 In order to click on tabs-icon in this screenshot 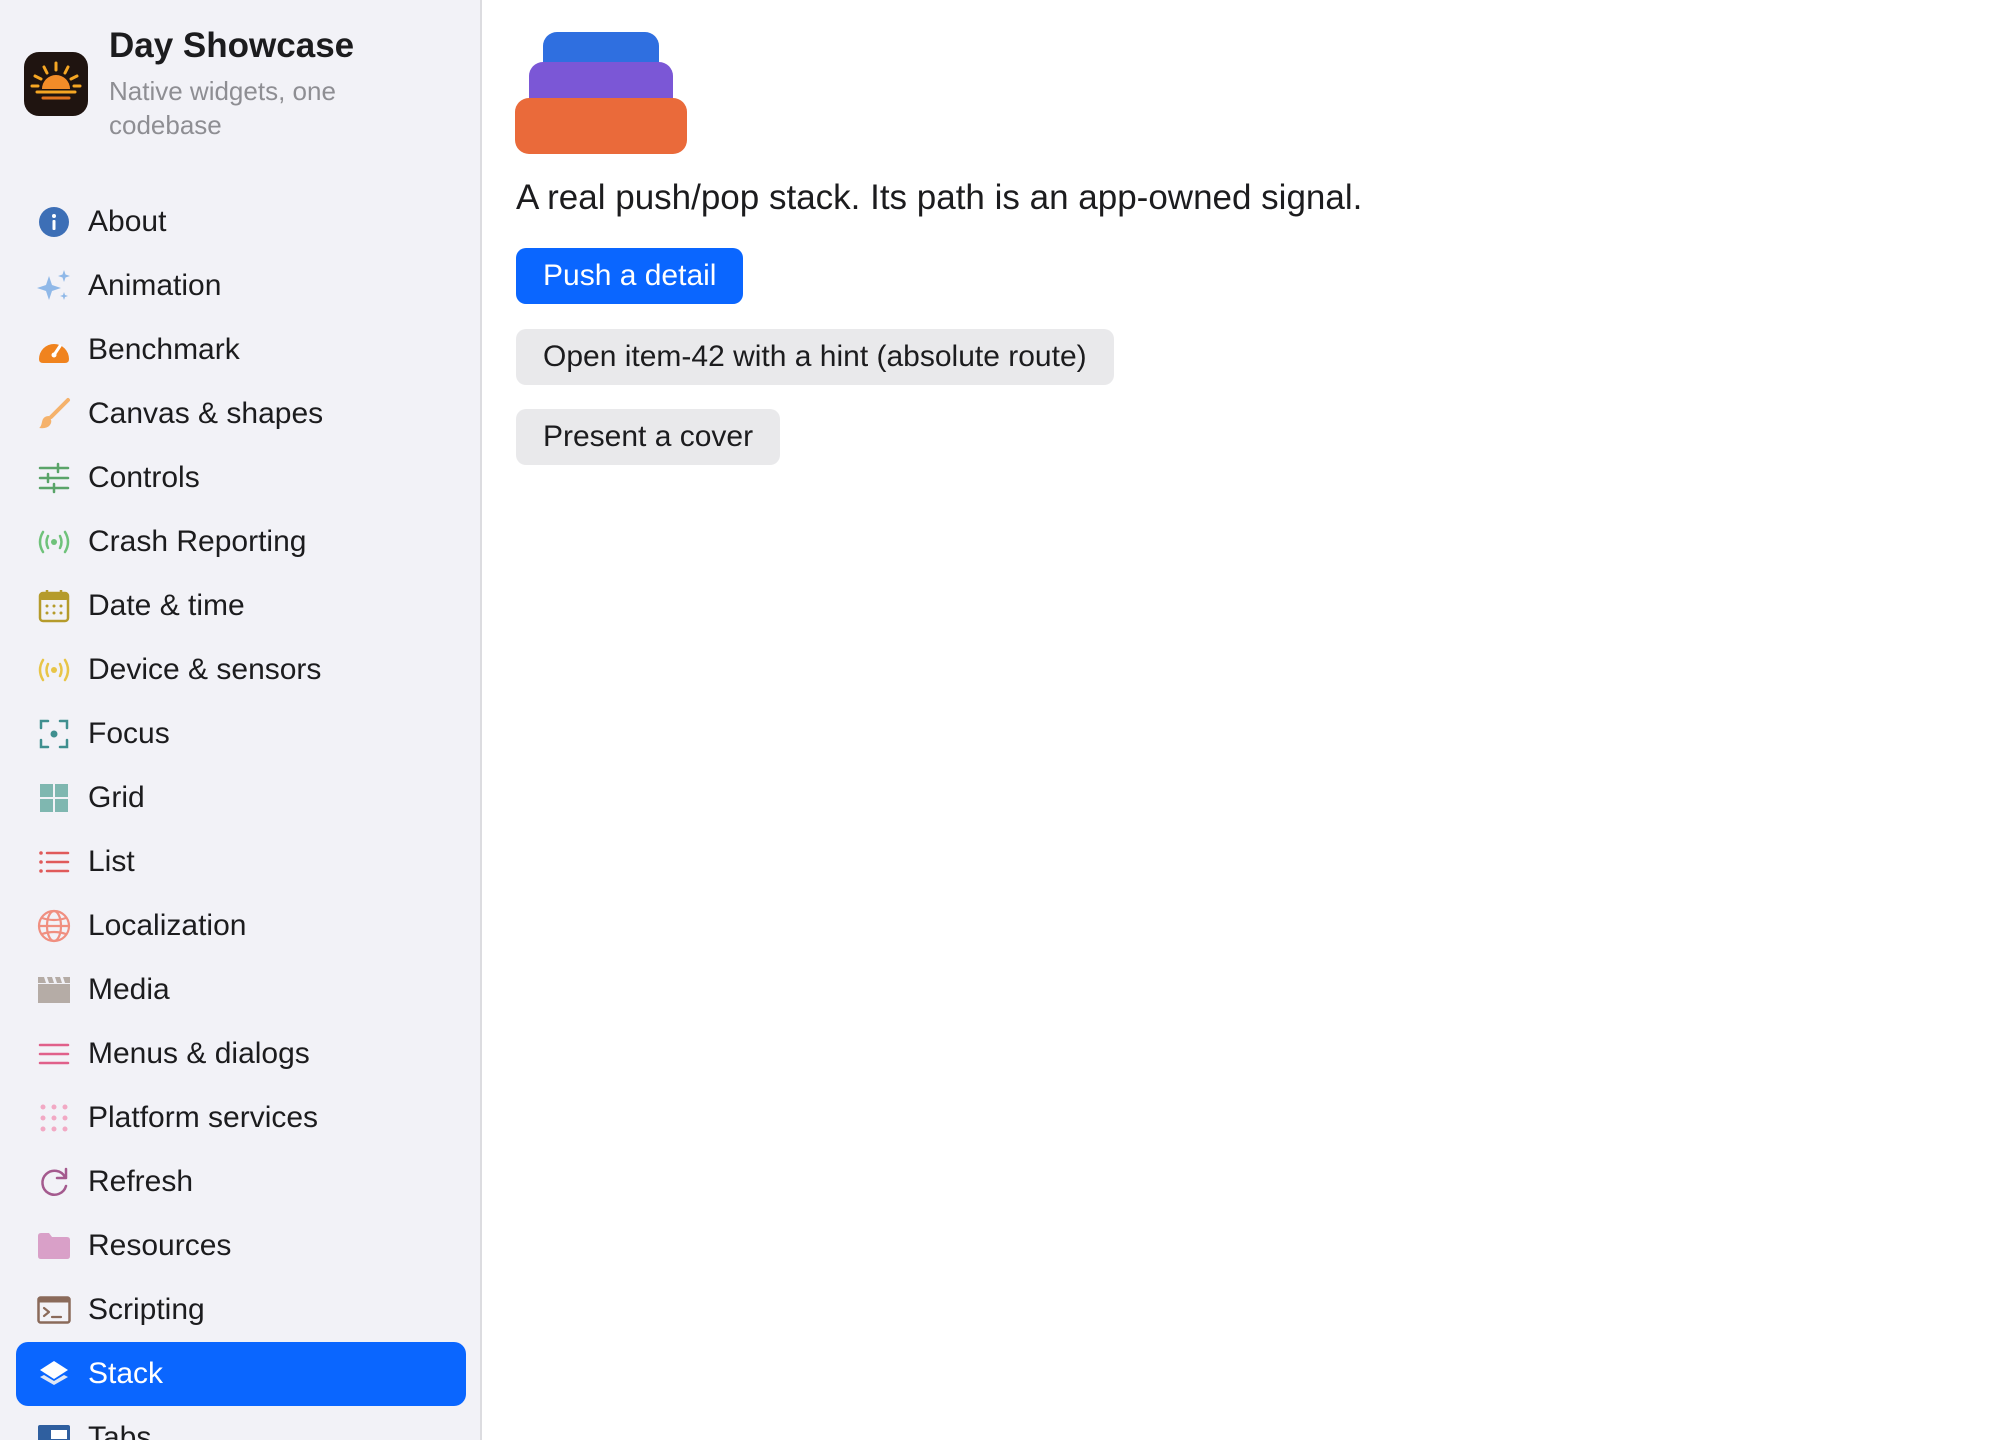, I will do `click(54, 1429)`.